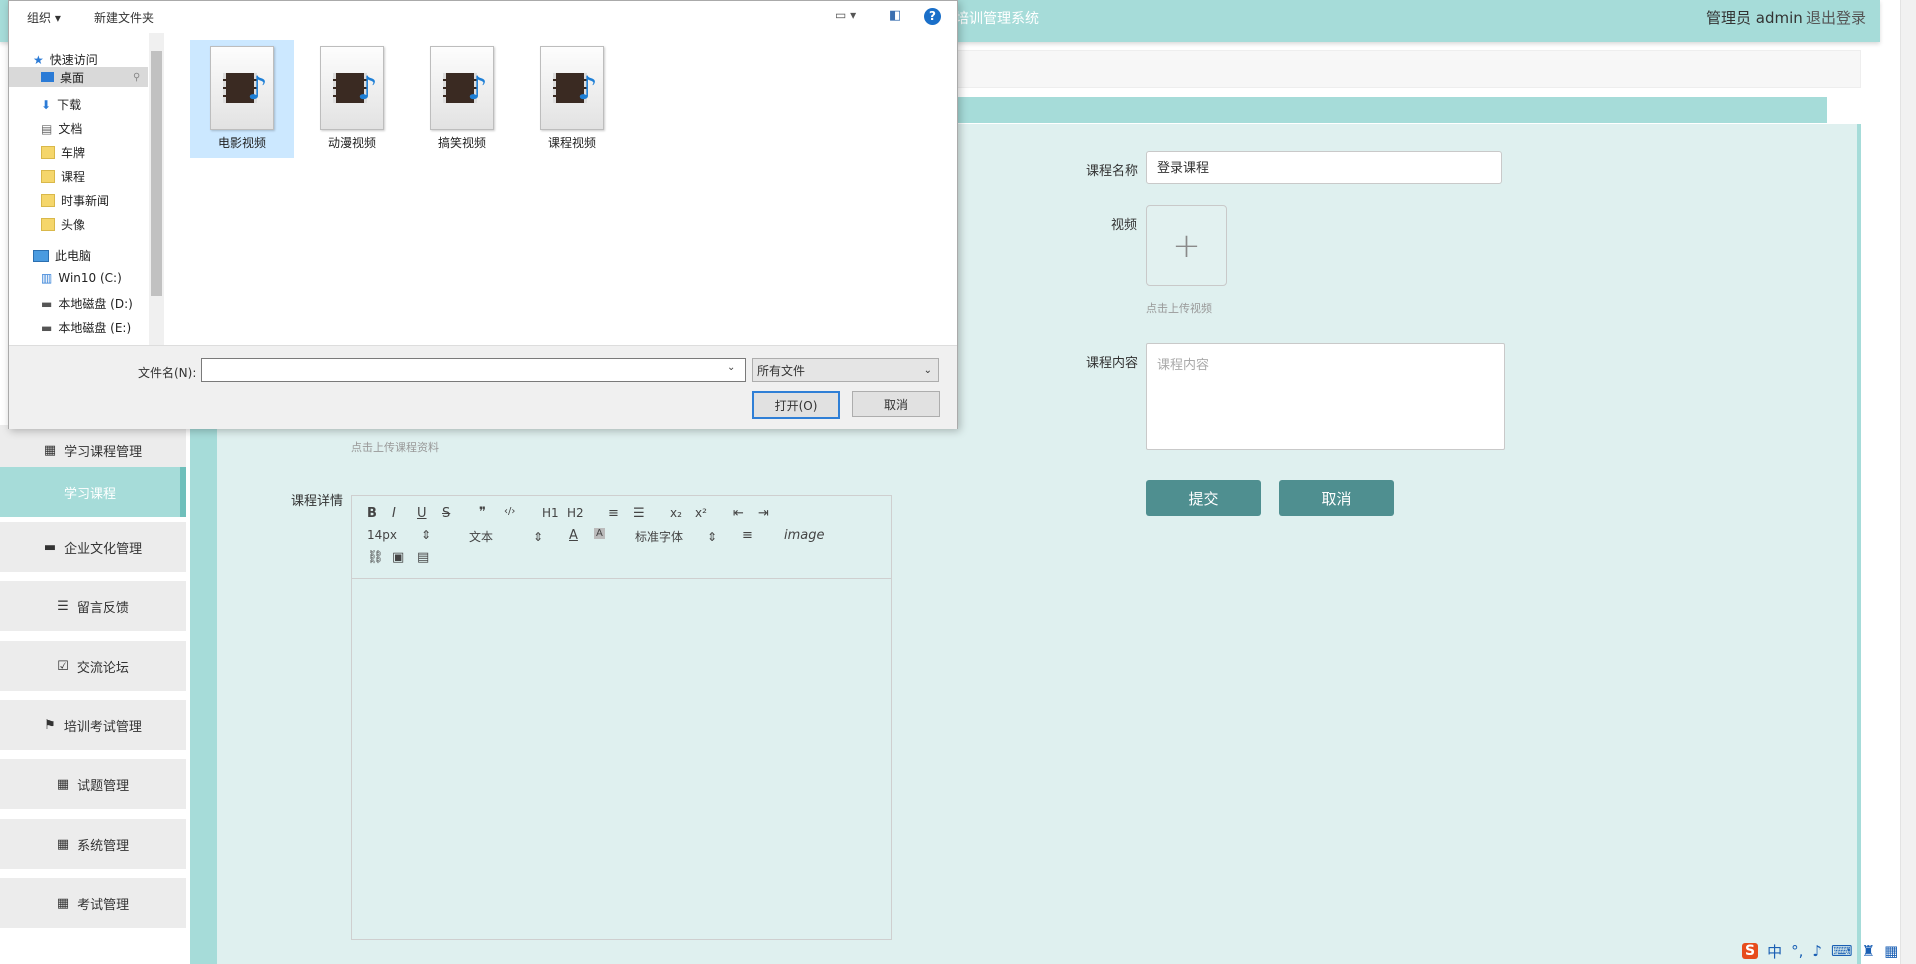  Describe the element at coordinates (167, 373) in the screenshot. I see `filename-label: 文件名(N):` at that location.